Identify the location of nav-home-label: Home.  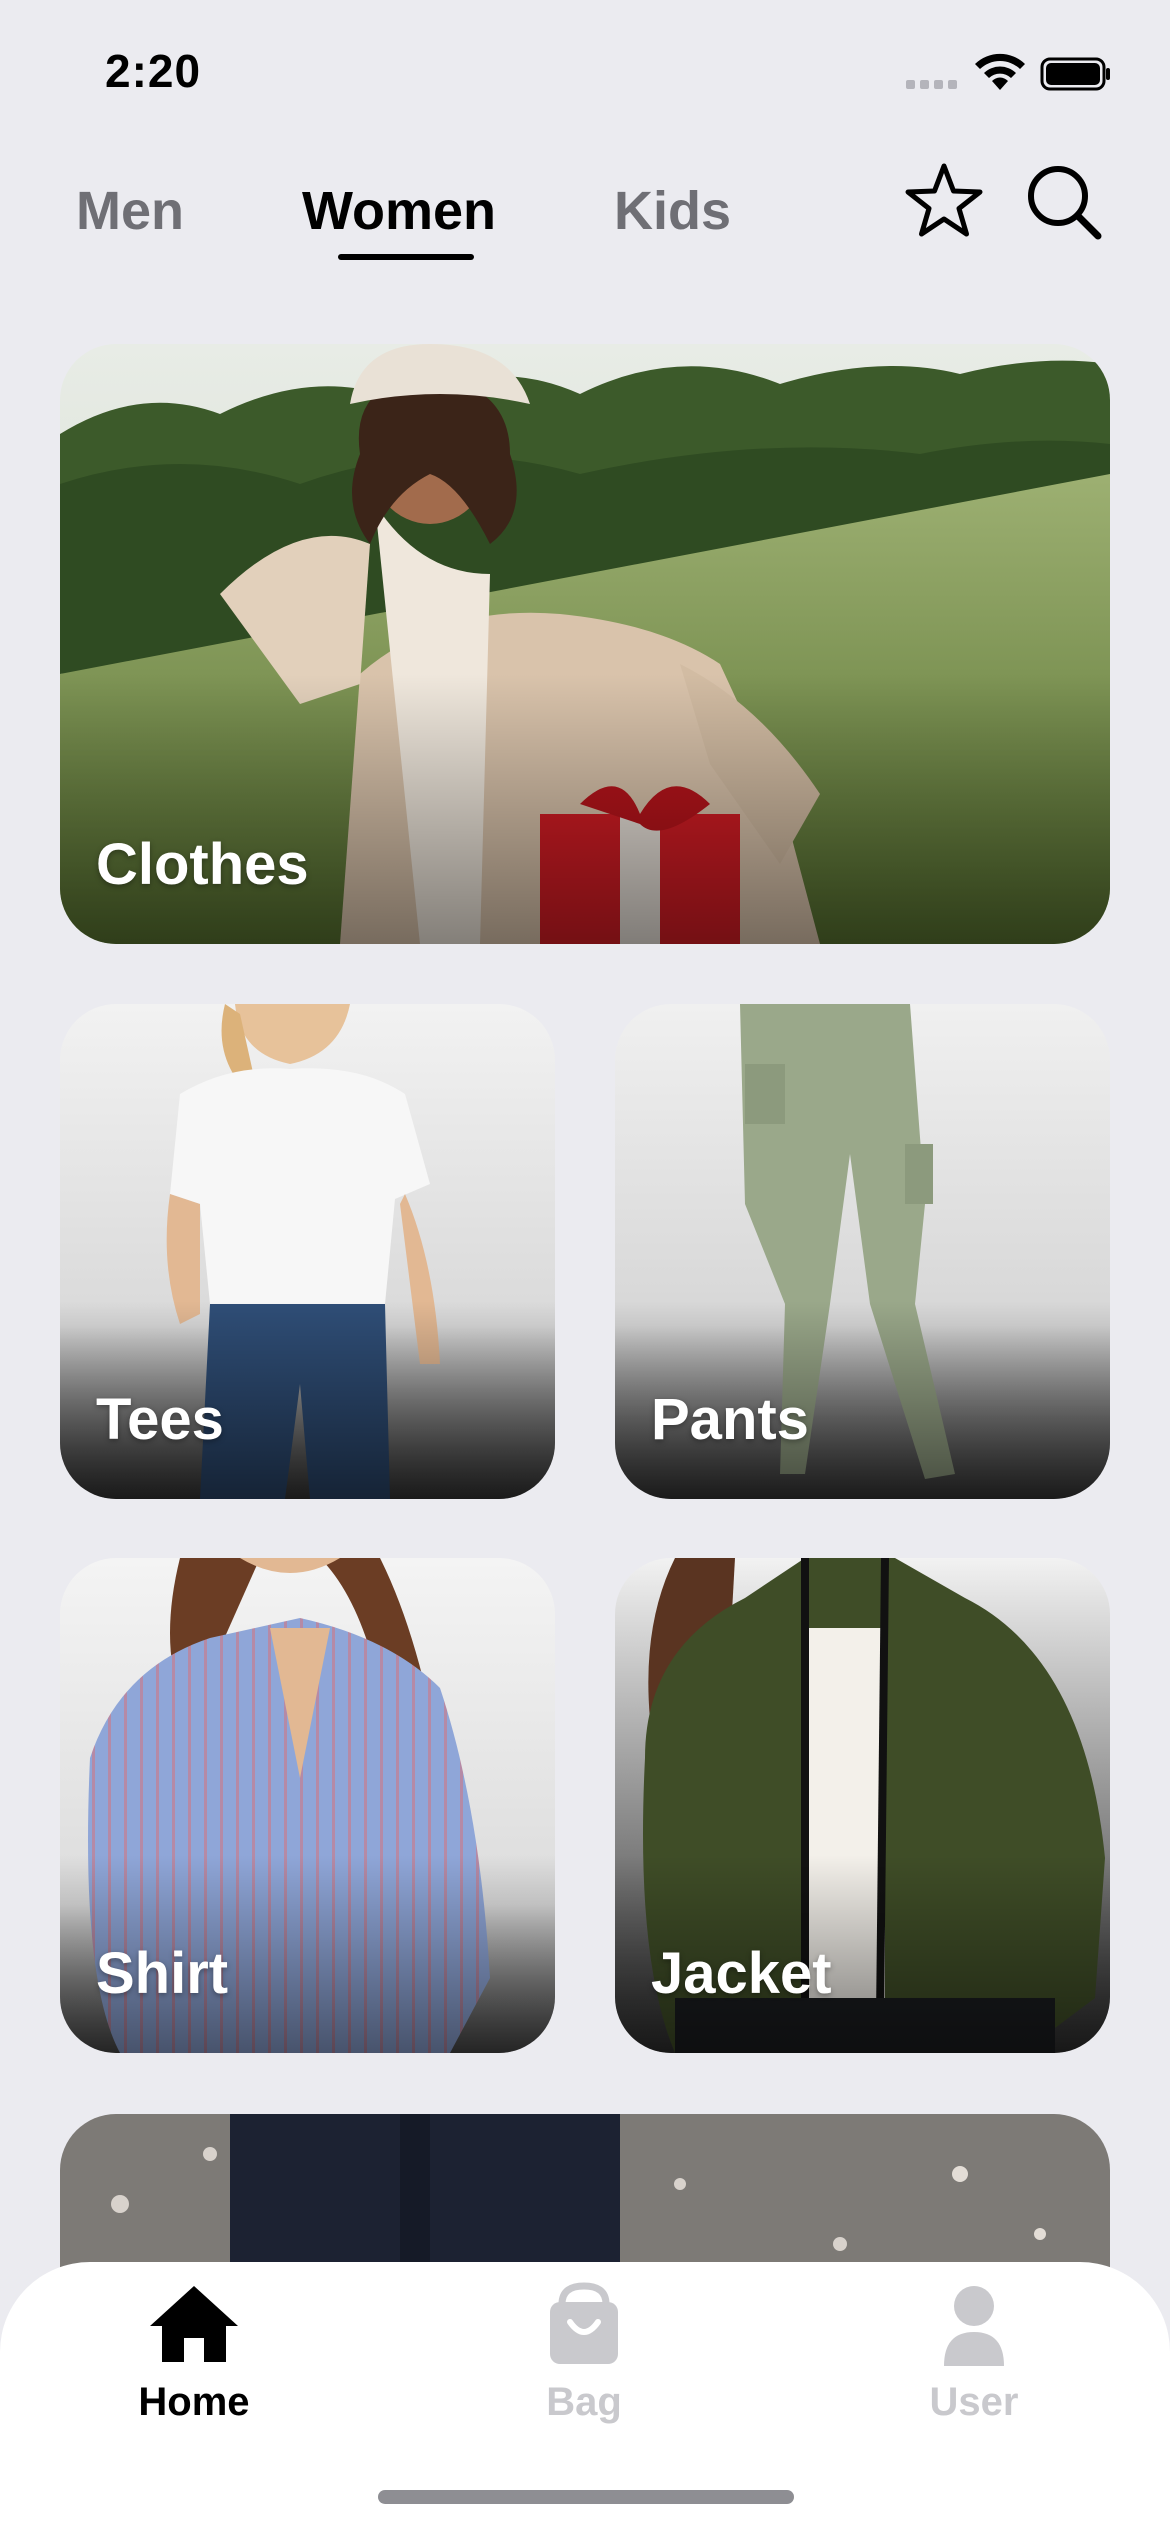
(194, 2402).